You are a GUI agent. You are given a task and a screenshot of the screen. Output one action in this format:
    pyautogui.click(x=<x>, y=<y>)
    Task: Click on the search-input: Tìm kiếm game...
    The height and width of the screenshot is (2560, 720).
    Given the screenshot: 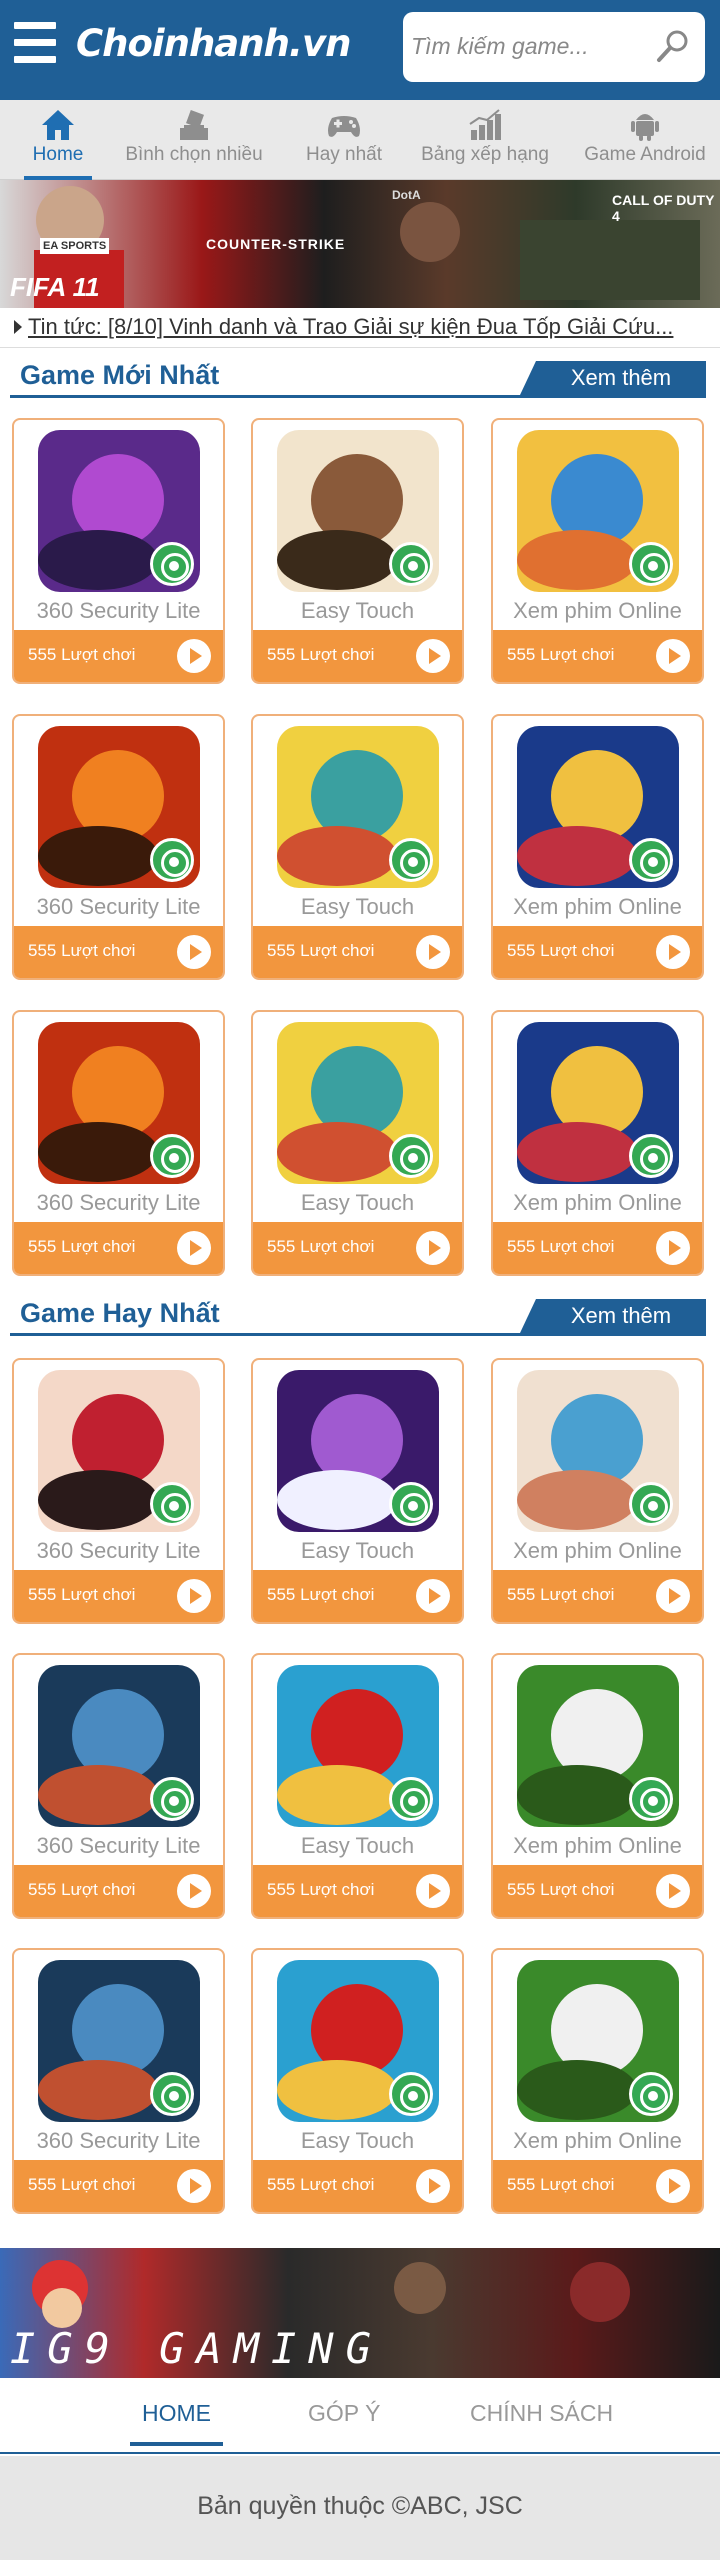 What is the action you would take?
    pyautogui.click(x=500, y=46)
    